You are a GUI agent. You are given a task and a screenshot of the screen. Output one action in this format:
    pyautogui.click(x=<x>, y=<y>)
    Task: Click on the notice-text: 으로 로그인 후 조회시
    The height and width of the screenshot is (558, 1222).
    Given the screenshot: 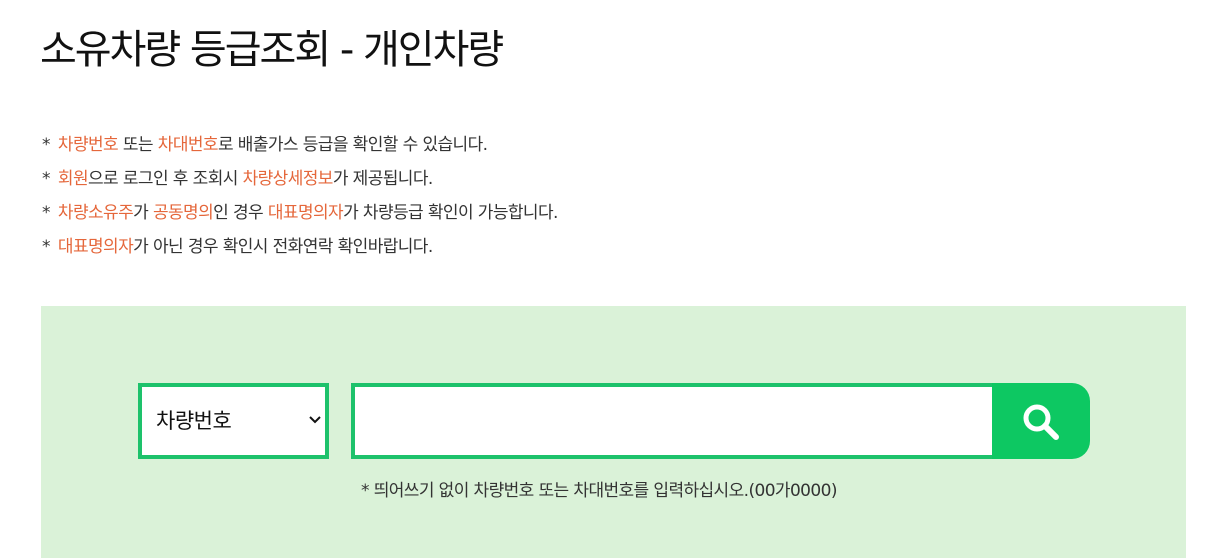 What is the action you would take?
    pyautogui.click(x=165, y=179)
    